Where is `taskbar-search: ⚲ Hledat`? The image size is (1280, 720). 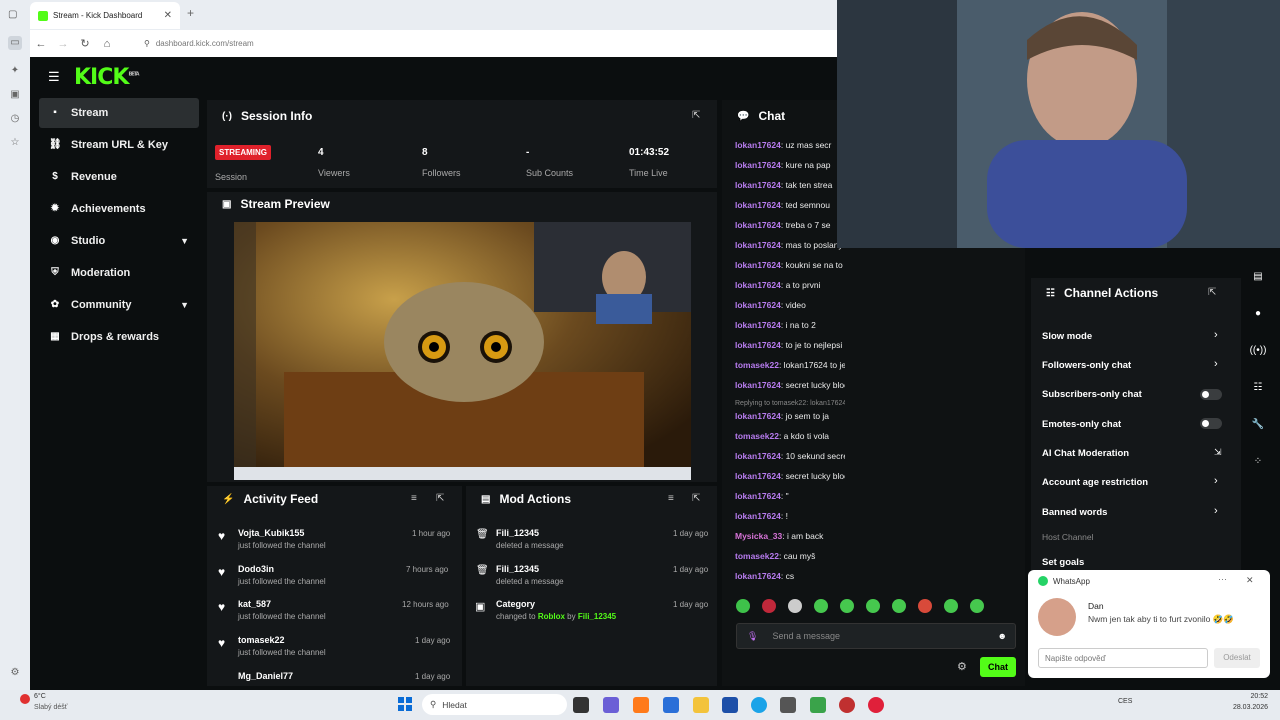
taskbar-search: ⚲ Hledat is located at coordinates (494, 704).